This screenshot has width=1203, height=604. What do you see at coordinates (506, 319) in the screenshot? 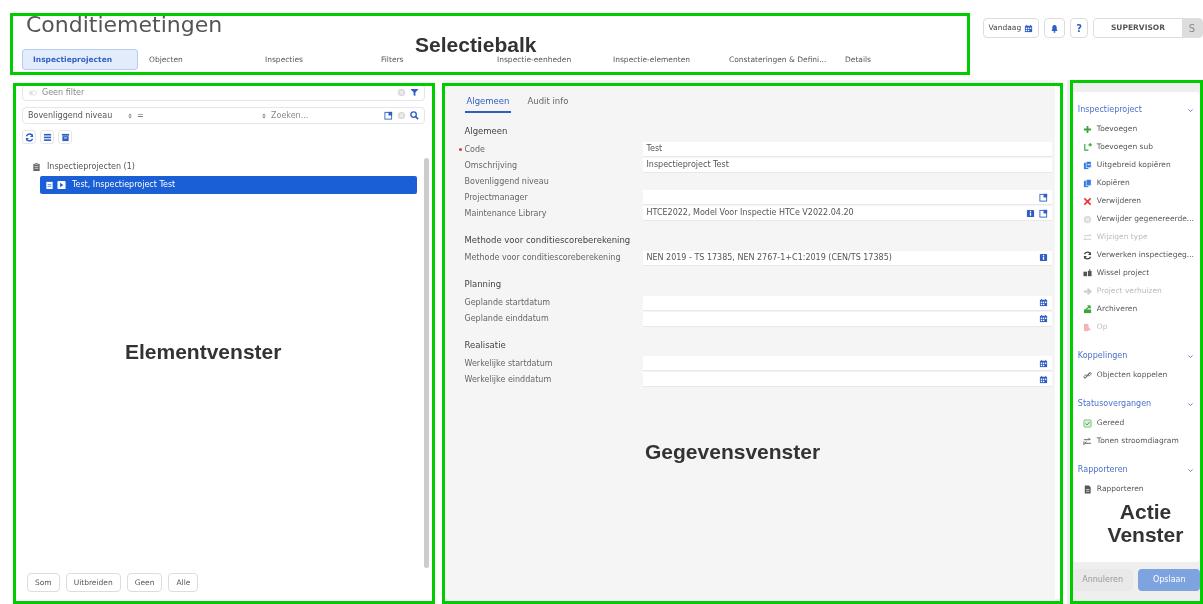
I see `field-label: Geplande einddatum` at bounding box center [506, 319].